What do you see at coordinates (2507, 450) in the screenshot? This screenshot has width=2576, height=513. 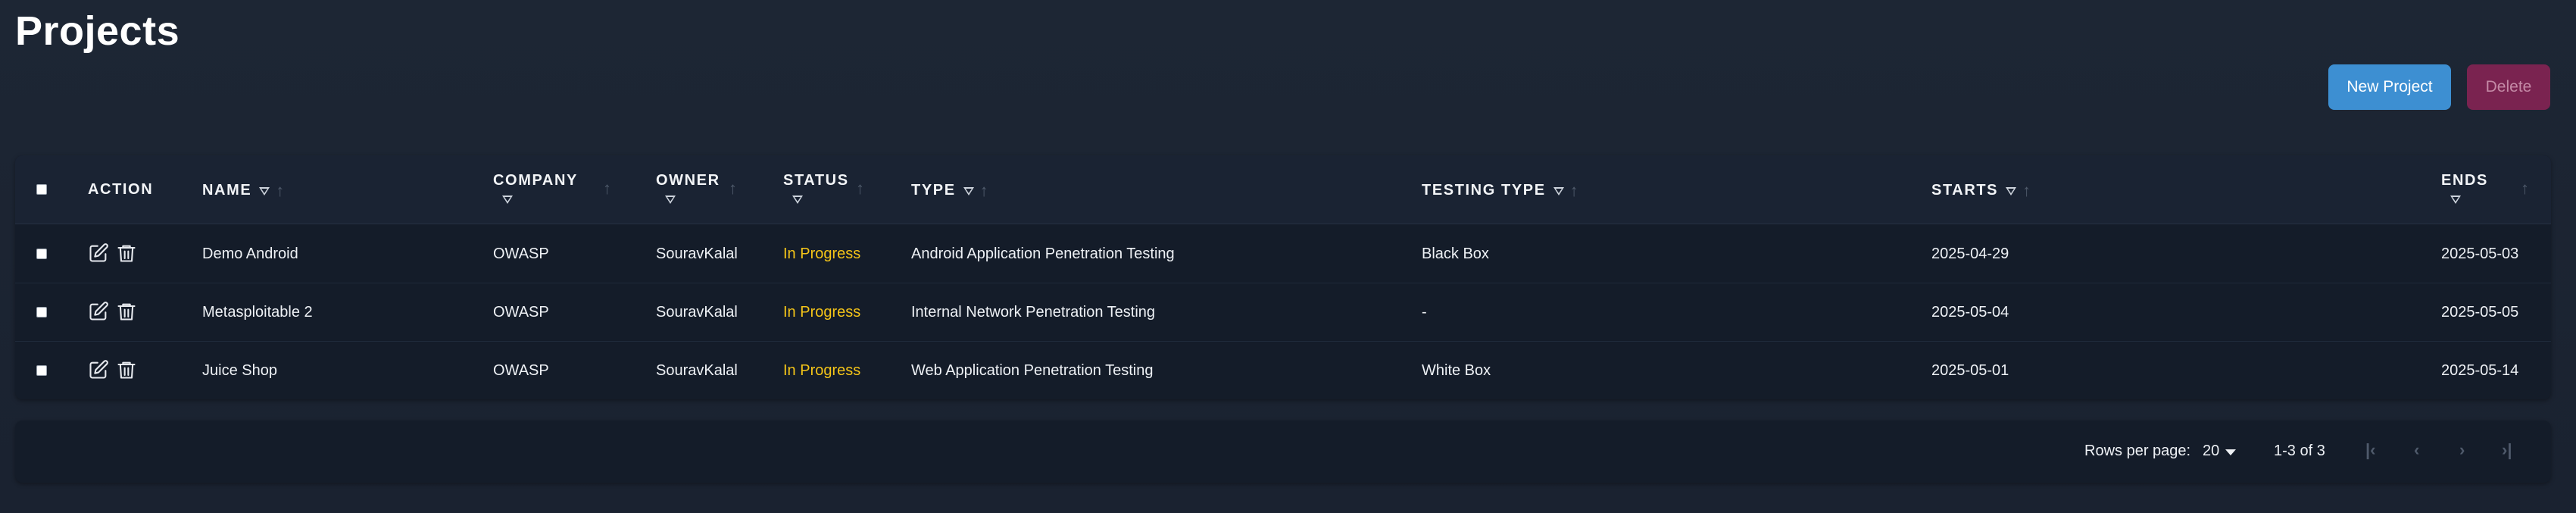 I see `last-page-icon: ›|` at bounding box center [2507, 450].